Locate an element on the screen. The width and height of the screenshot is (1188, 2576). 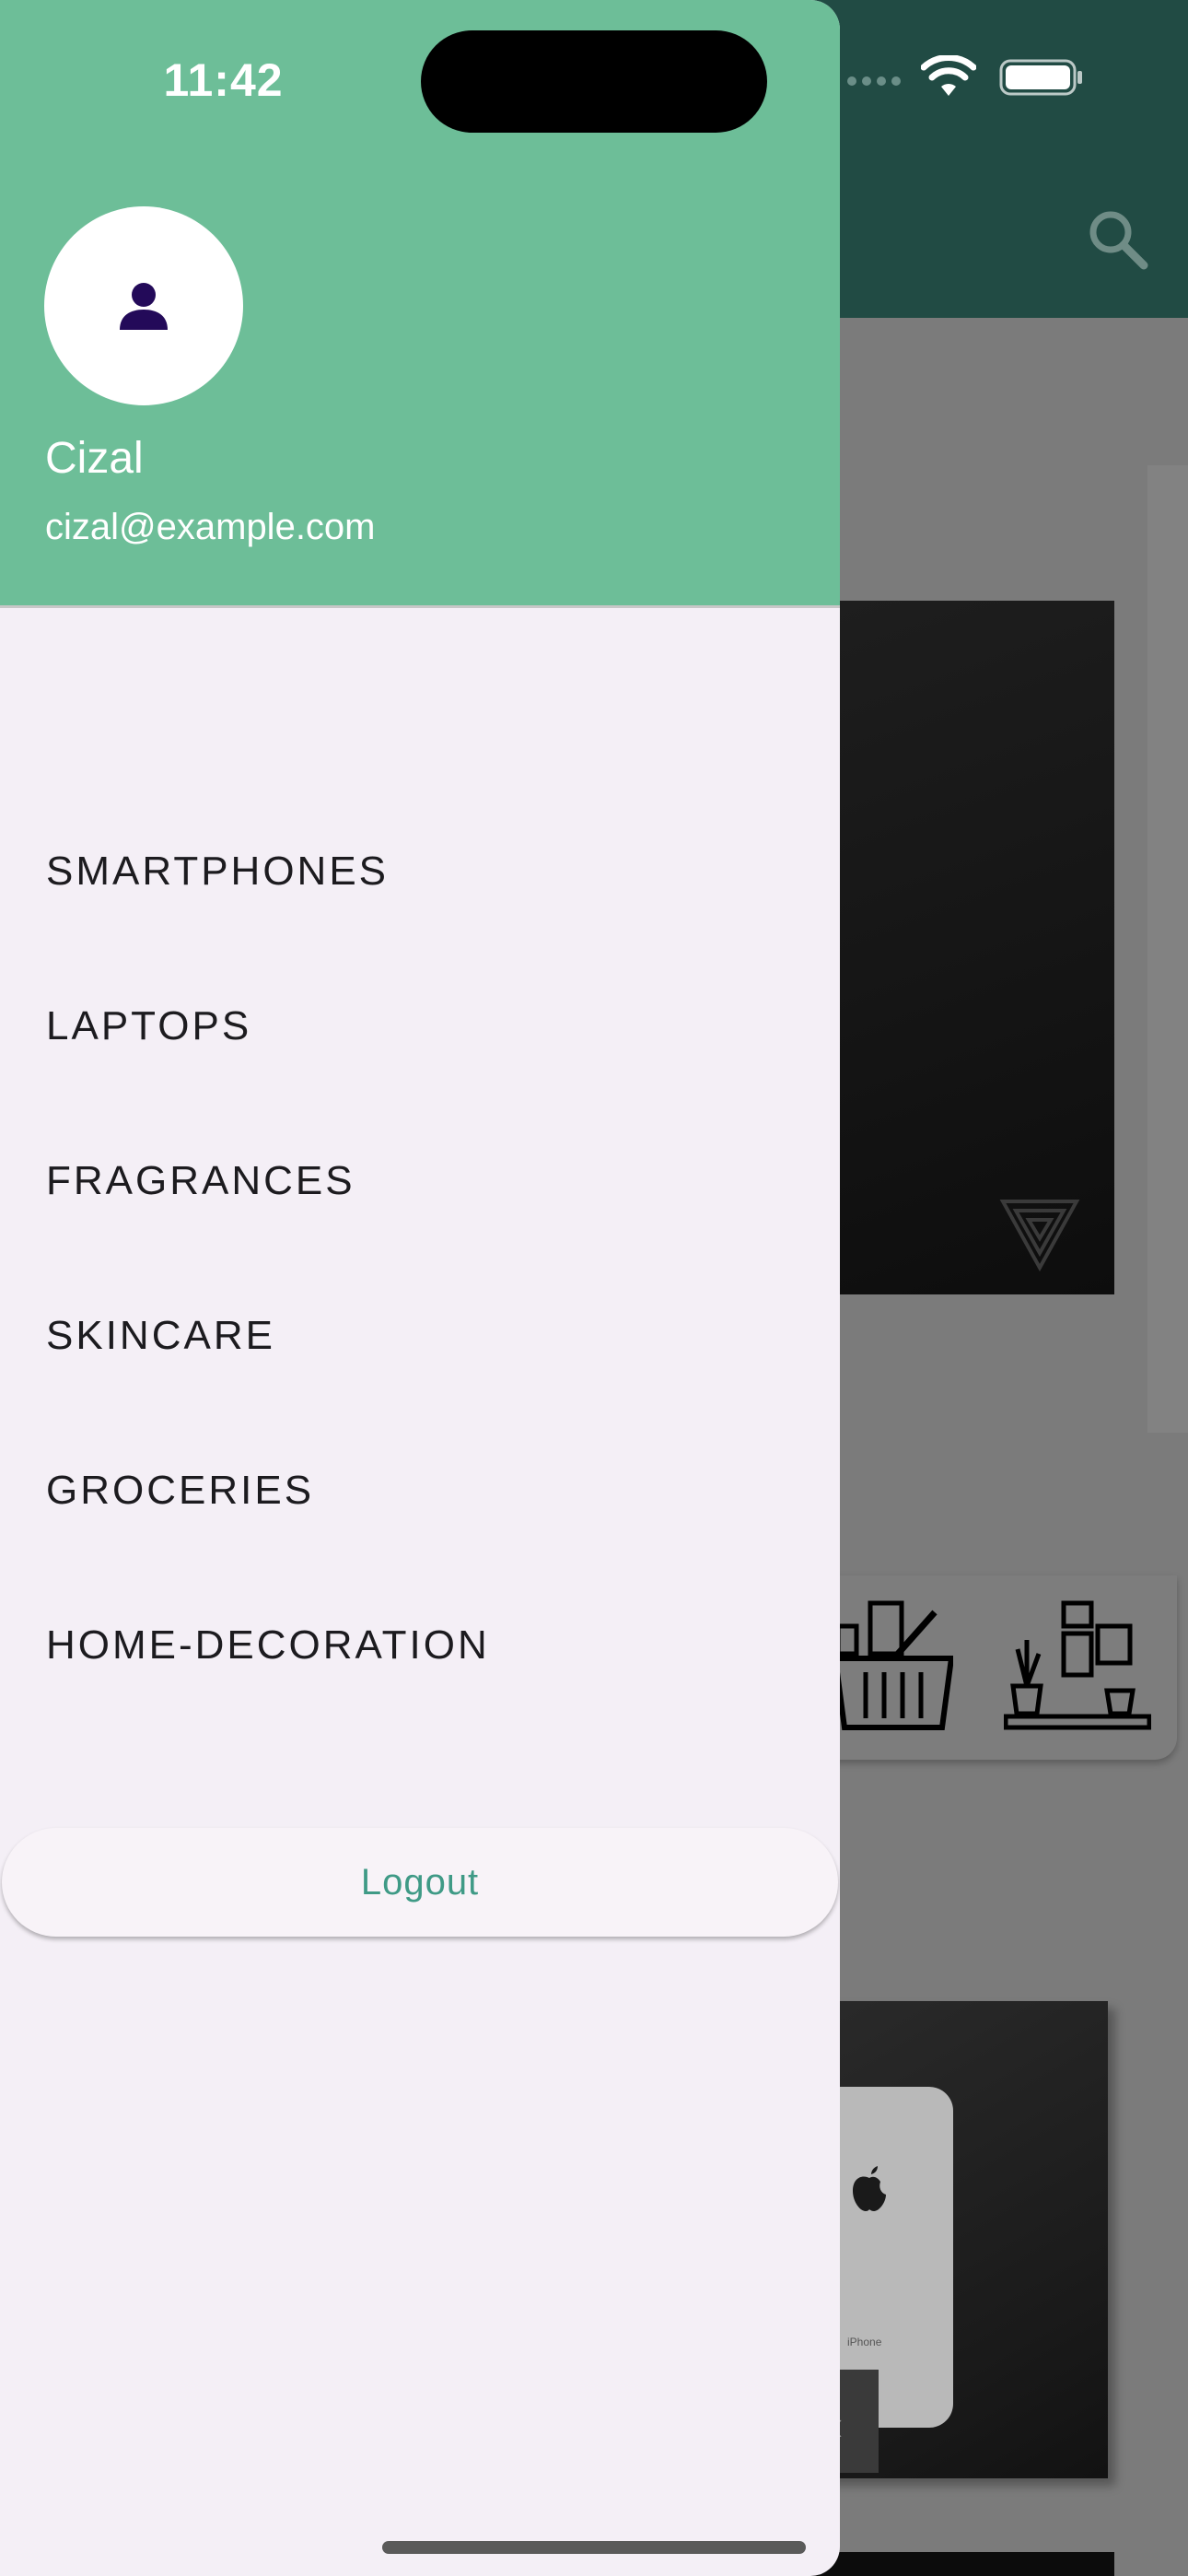
menu-item-label: LAPTOPS is located at coordinates (149, 1025).